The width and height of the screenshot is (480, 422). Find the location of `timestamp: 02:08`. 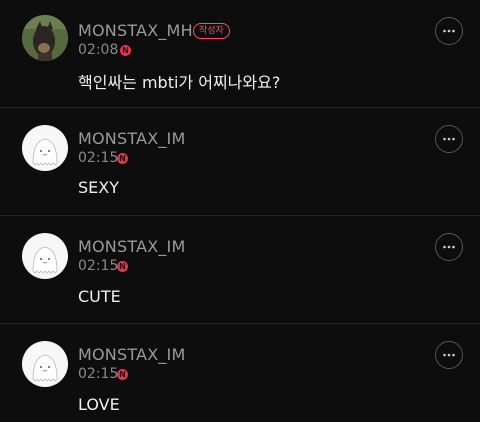

timestamp: 02:08 is located at coordinates (98, 50).